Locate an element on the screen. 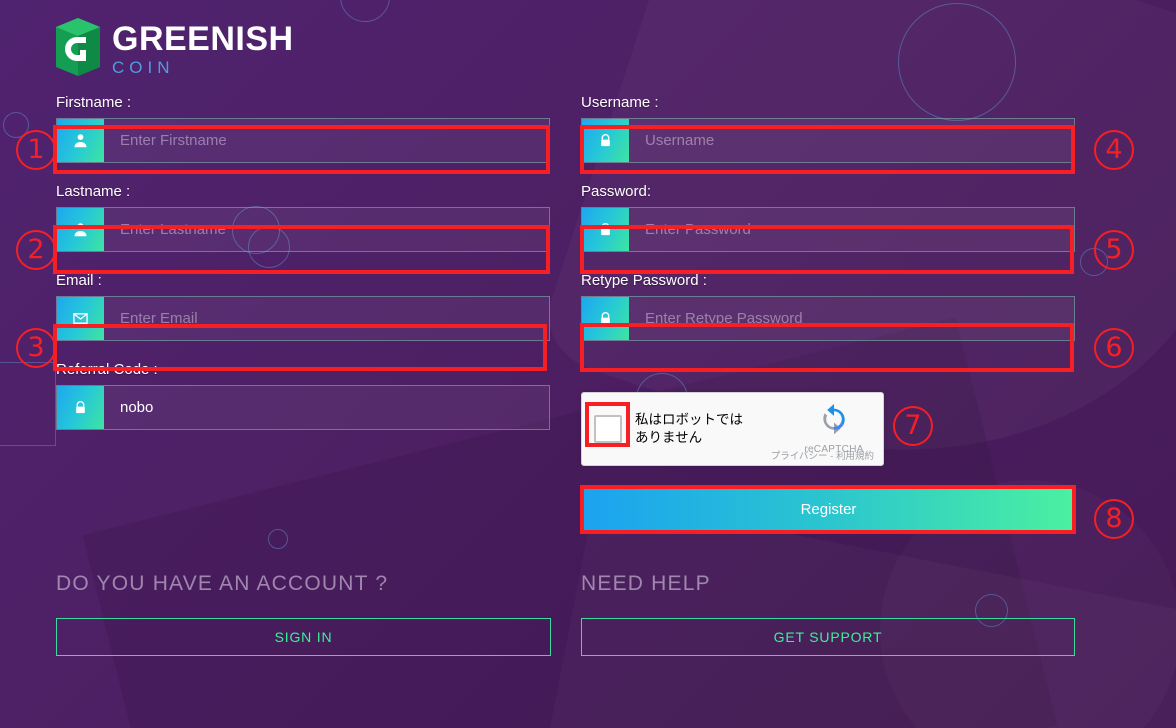 This screenshot has width=1176, height=728. email-input-row is located at coordinates (303, 318).